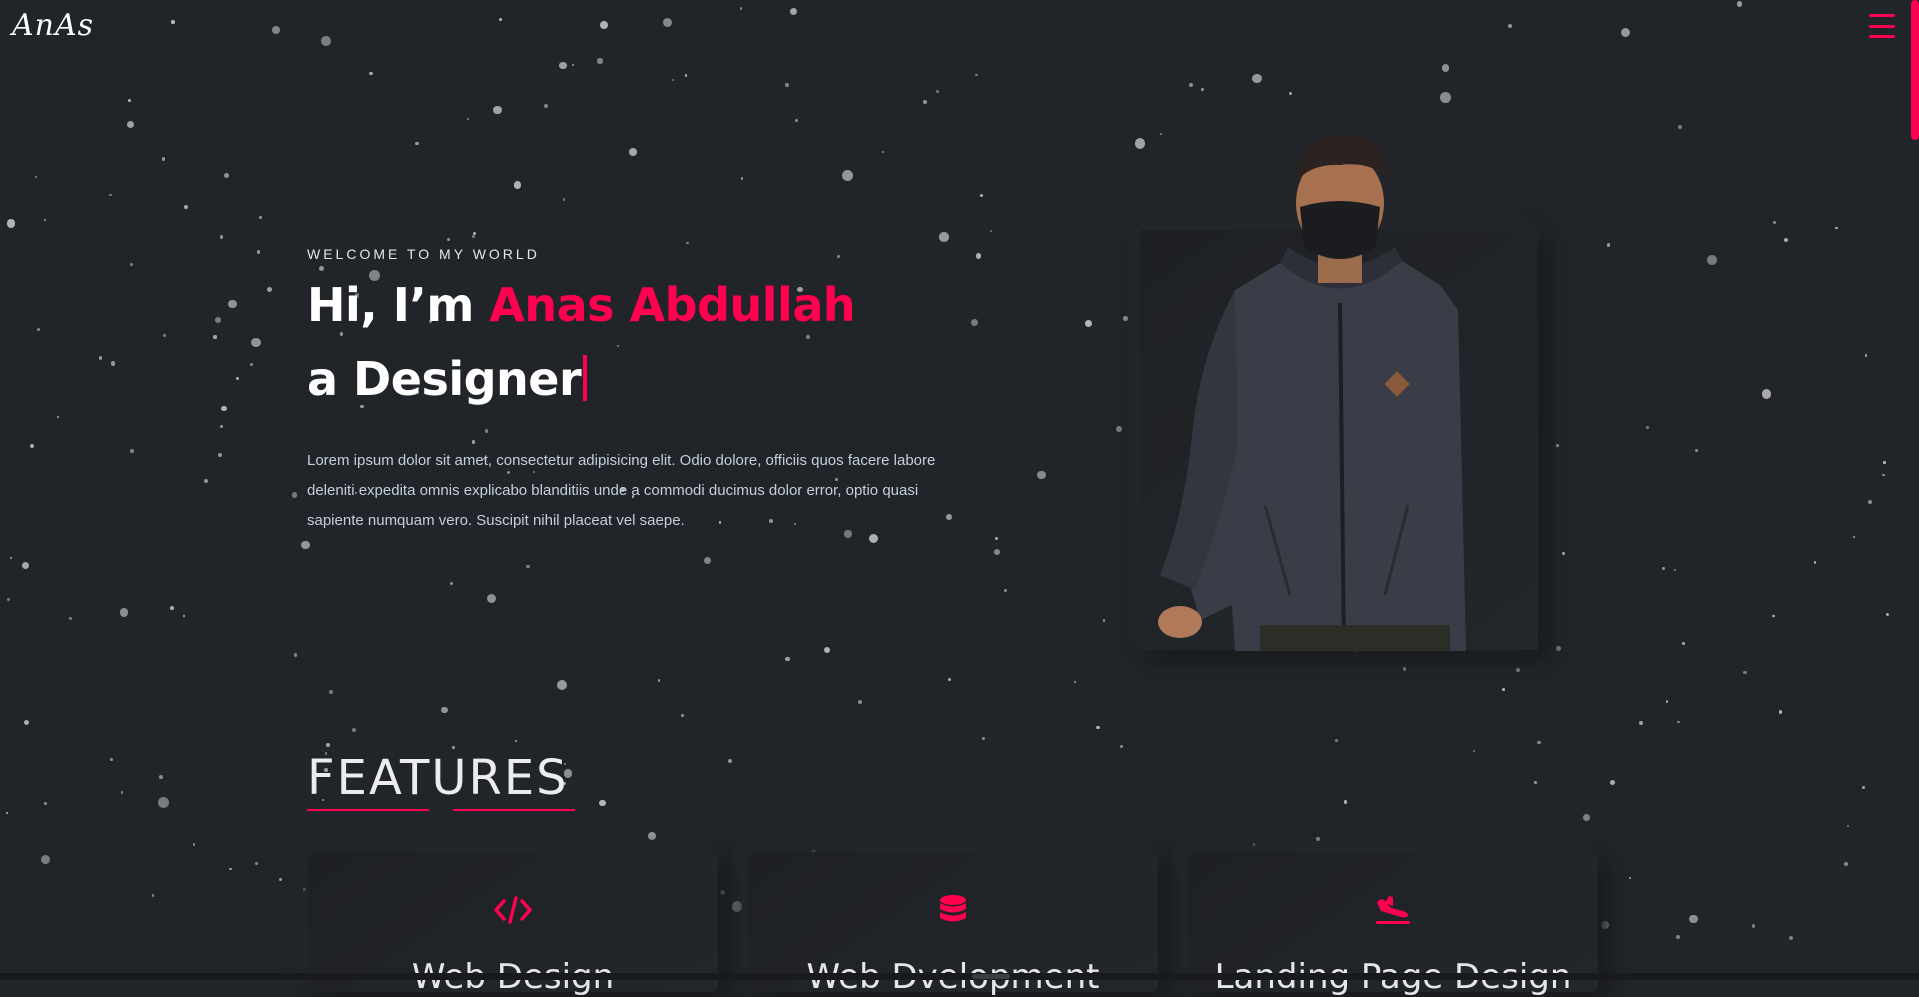 The width and height of the screenshot is (1919, 997). What do you see at coordinates (1915, 70) in the screenshot?
I see `scrollbar-thumb` at bounding box center [1915, 70].